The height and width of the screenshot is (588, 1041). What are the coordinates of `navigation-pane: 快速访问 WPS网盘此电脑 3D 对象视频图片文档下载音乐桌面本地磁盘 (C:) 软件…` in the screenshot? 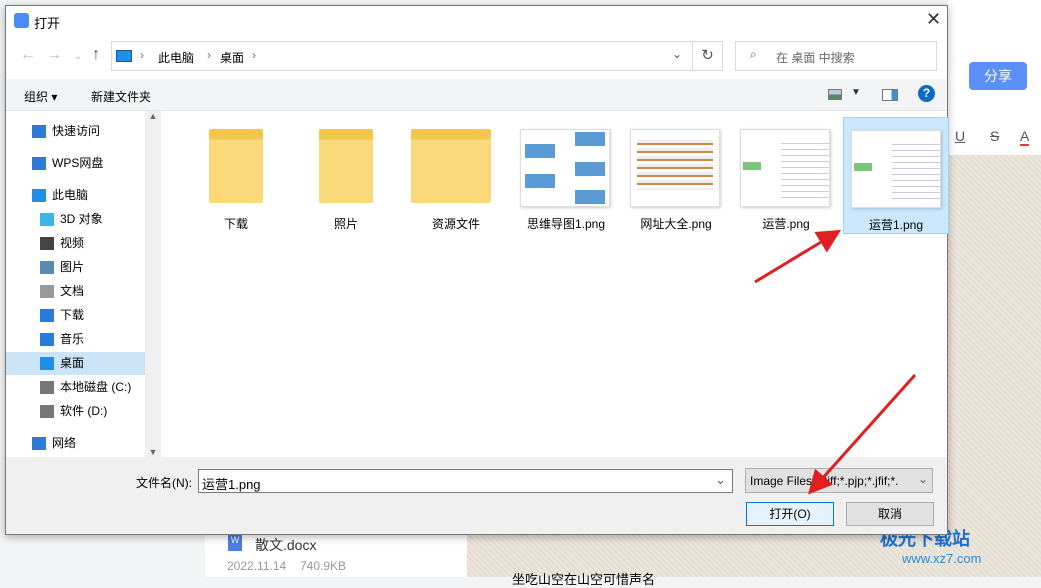 It's located at (83, 284).